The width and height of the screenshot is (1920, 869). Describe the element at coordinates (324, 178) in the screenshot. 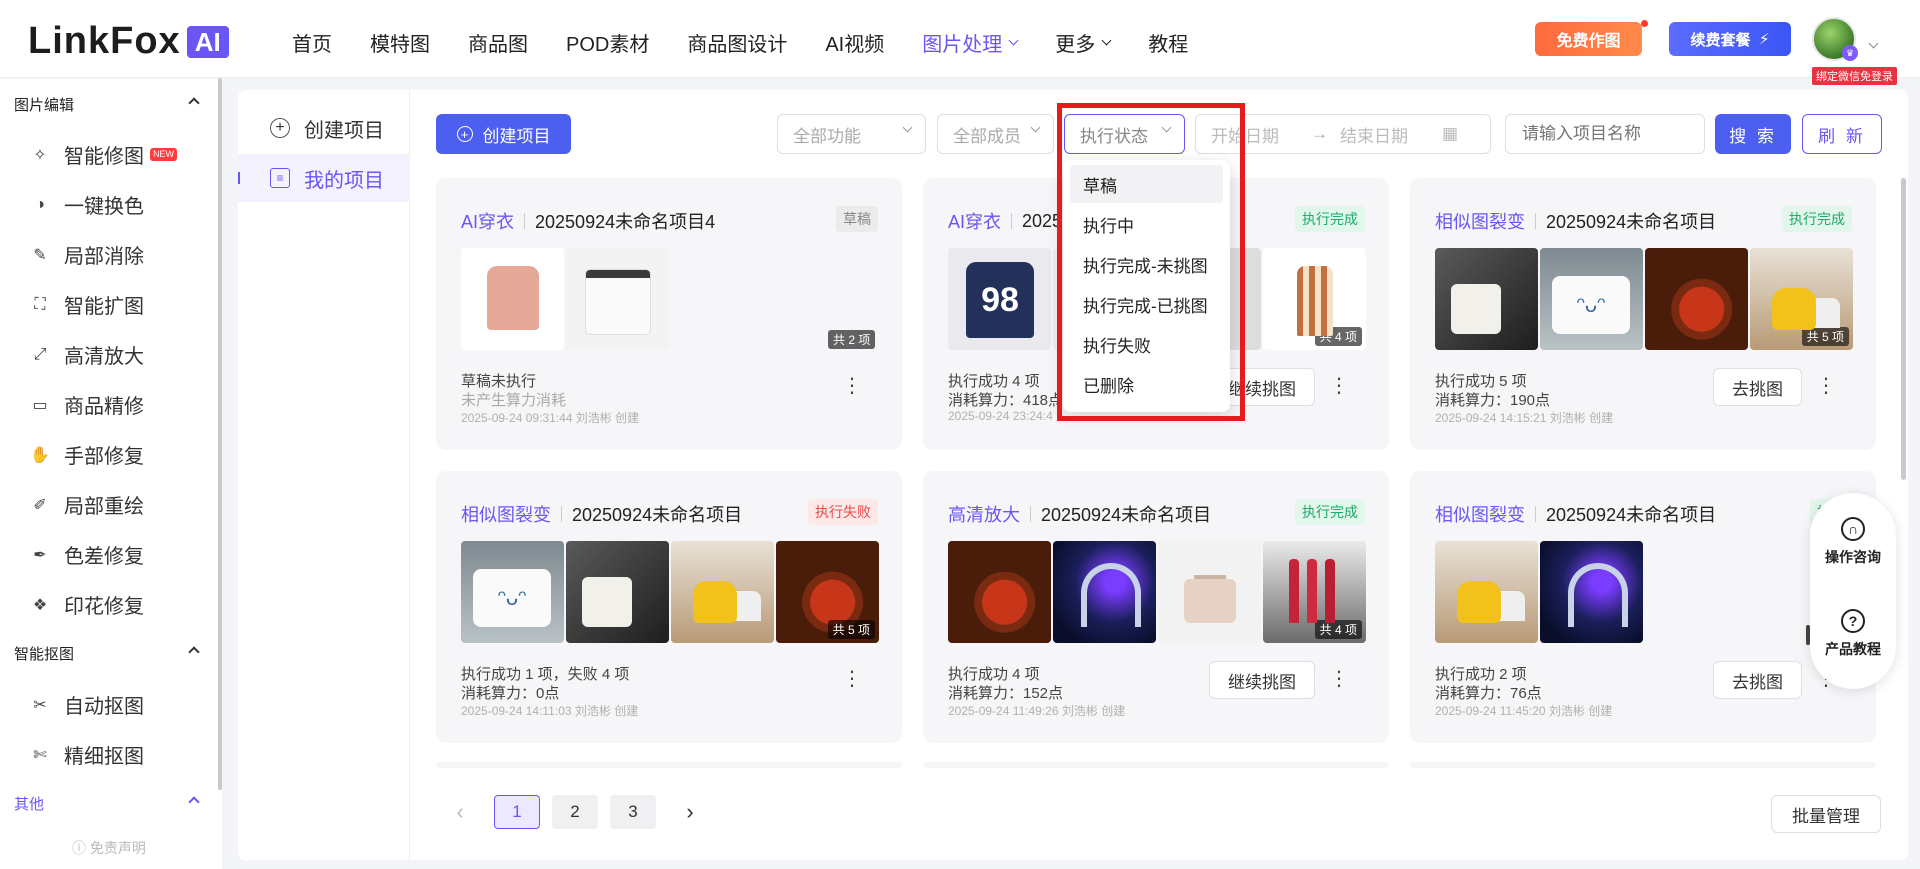

I see `subnav-my-projects: ≡ 我的项目` at that location.